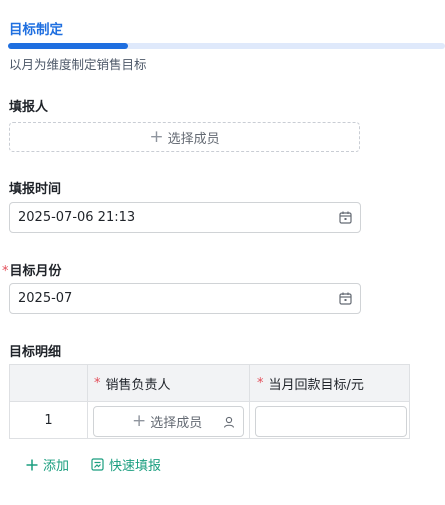 This screenshot has height=505, width=445. Describe the element at coordinates (32, 465) in the screenshot. I see `plus-icon` at that location.